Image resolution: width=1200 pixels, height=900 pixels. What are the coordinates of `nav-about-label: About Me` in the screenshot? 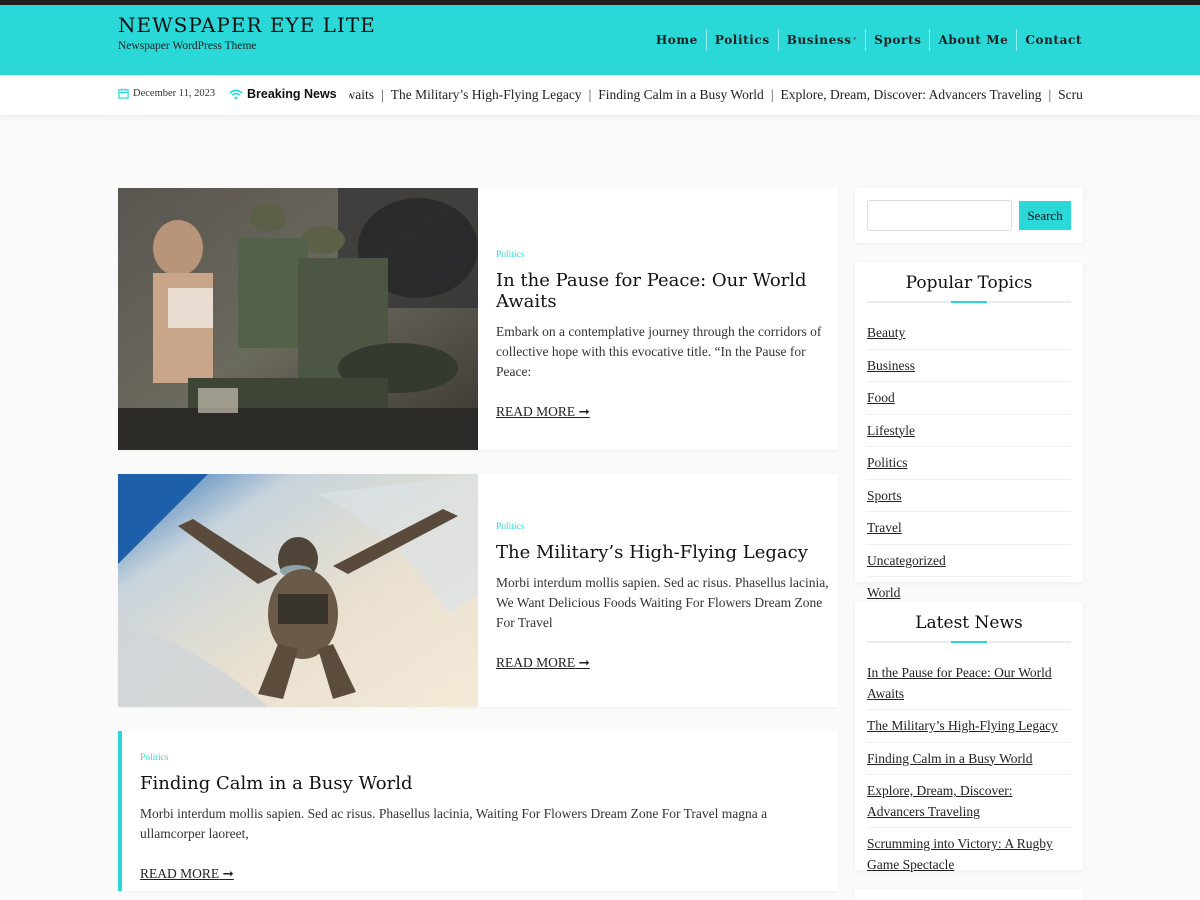 It's located at (973, 40).